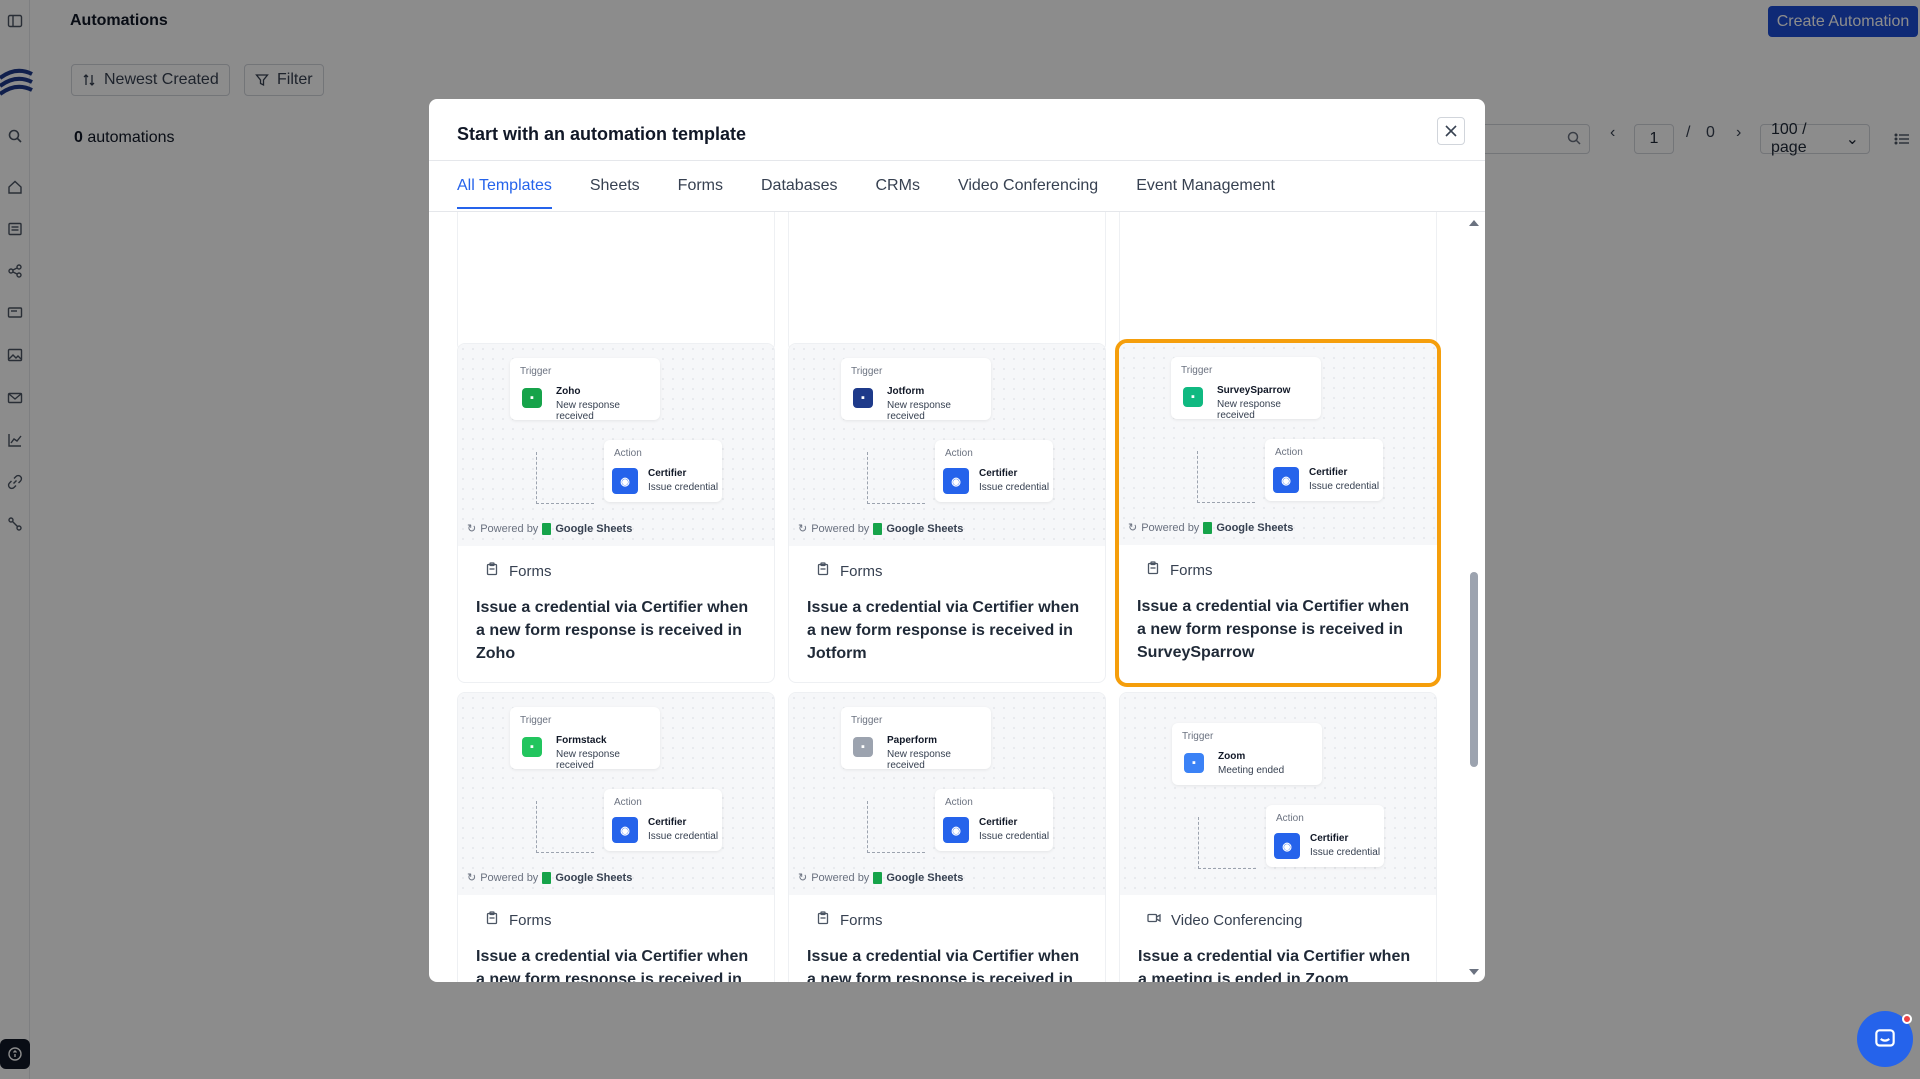 The width and height of the screenshot is (1920, 1079). I want to click on paperform-icon: ▪, so click(863, 747).